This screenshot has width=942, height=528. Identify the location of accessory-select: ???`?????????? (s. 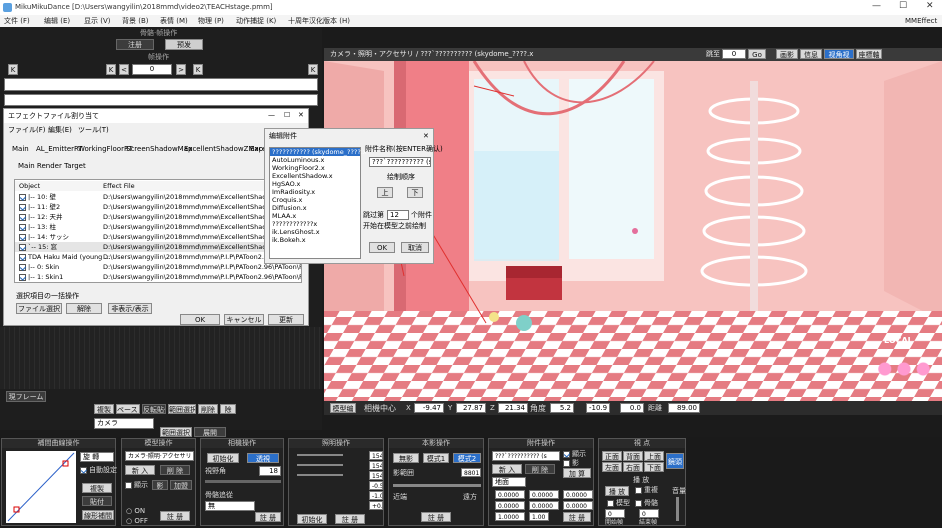
(526, 456).